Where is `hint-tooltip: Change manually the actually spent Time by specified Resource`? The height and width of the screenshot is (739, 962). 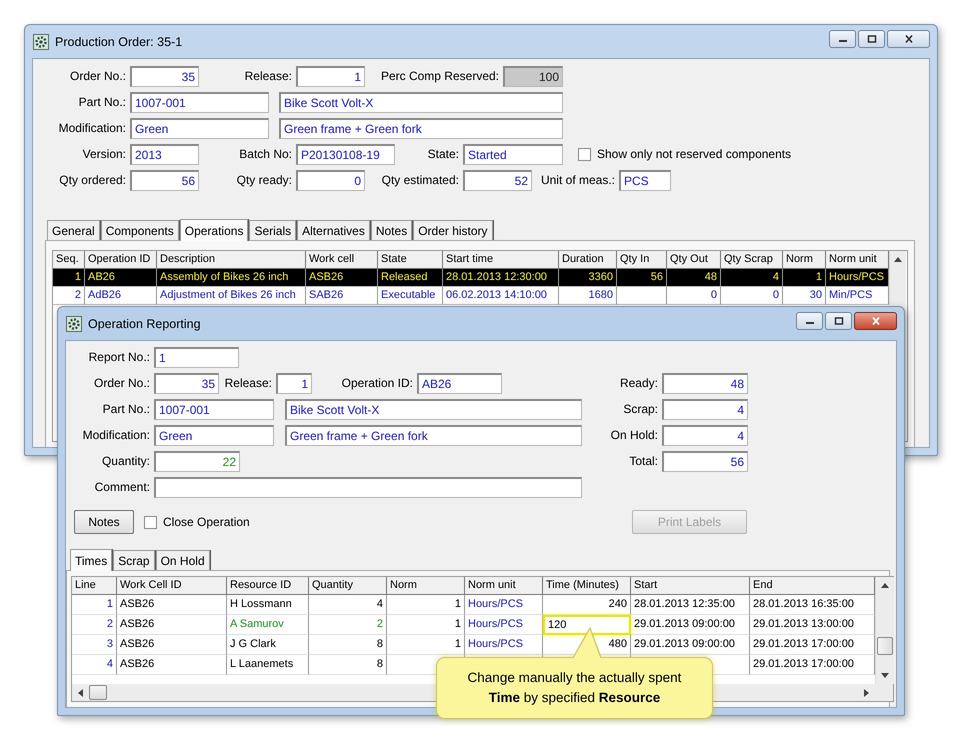
hint-tooltip: Change manually the actually spent Time by specified Resource is located at coordinates (574, 688).